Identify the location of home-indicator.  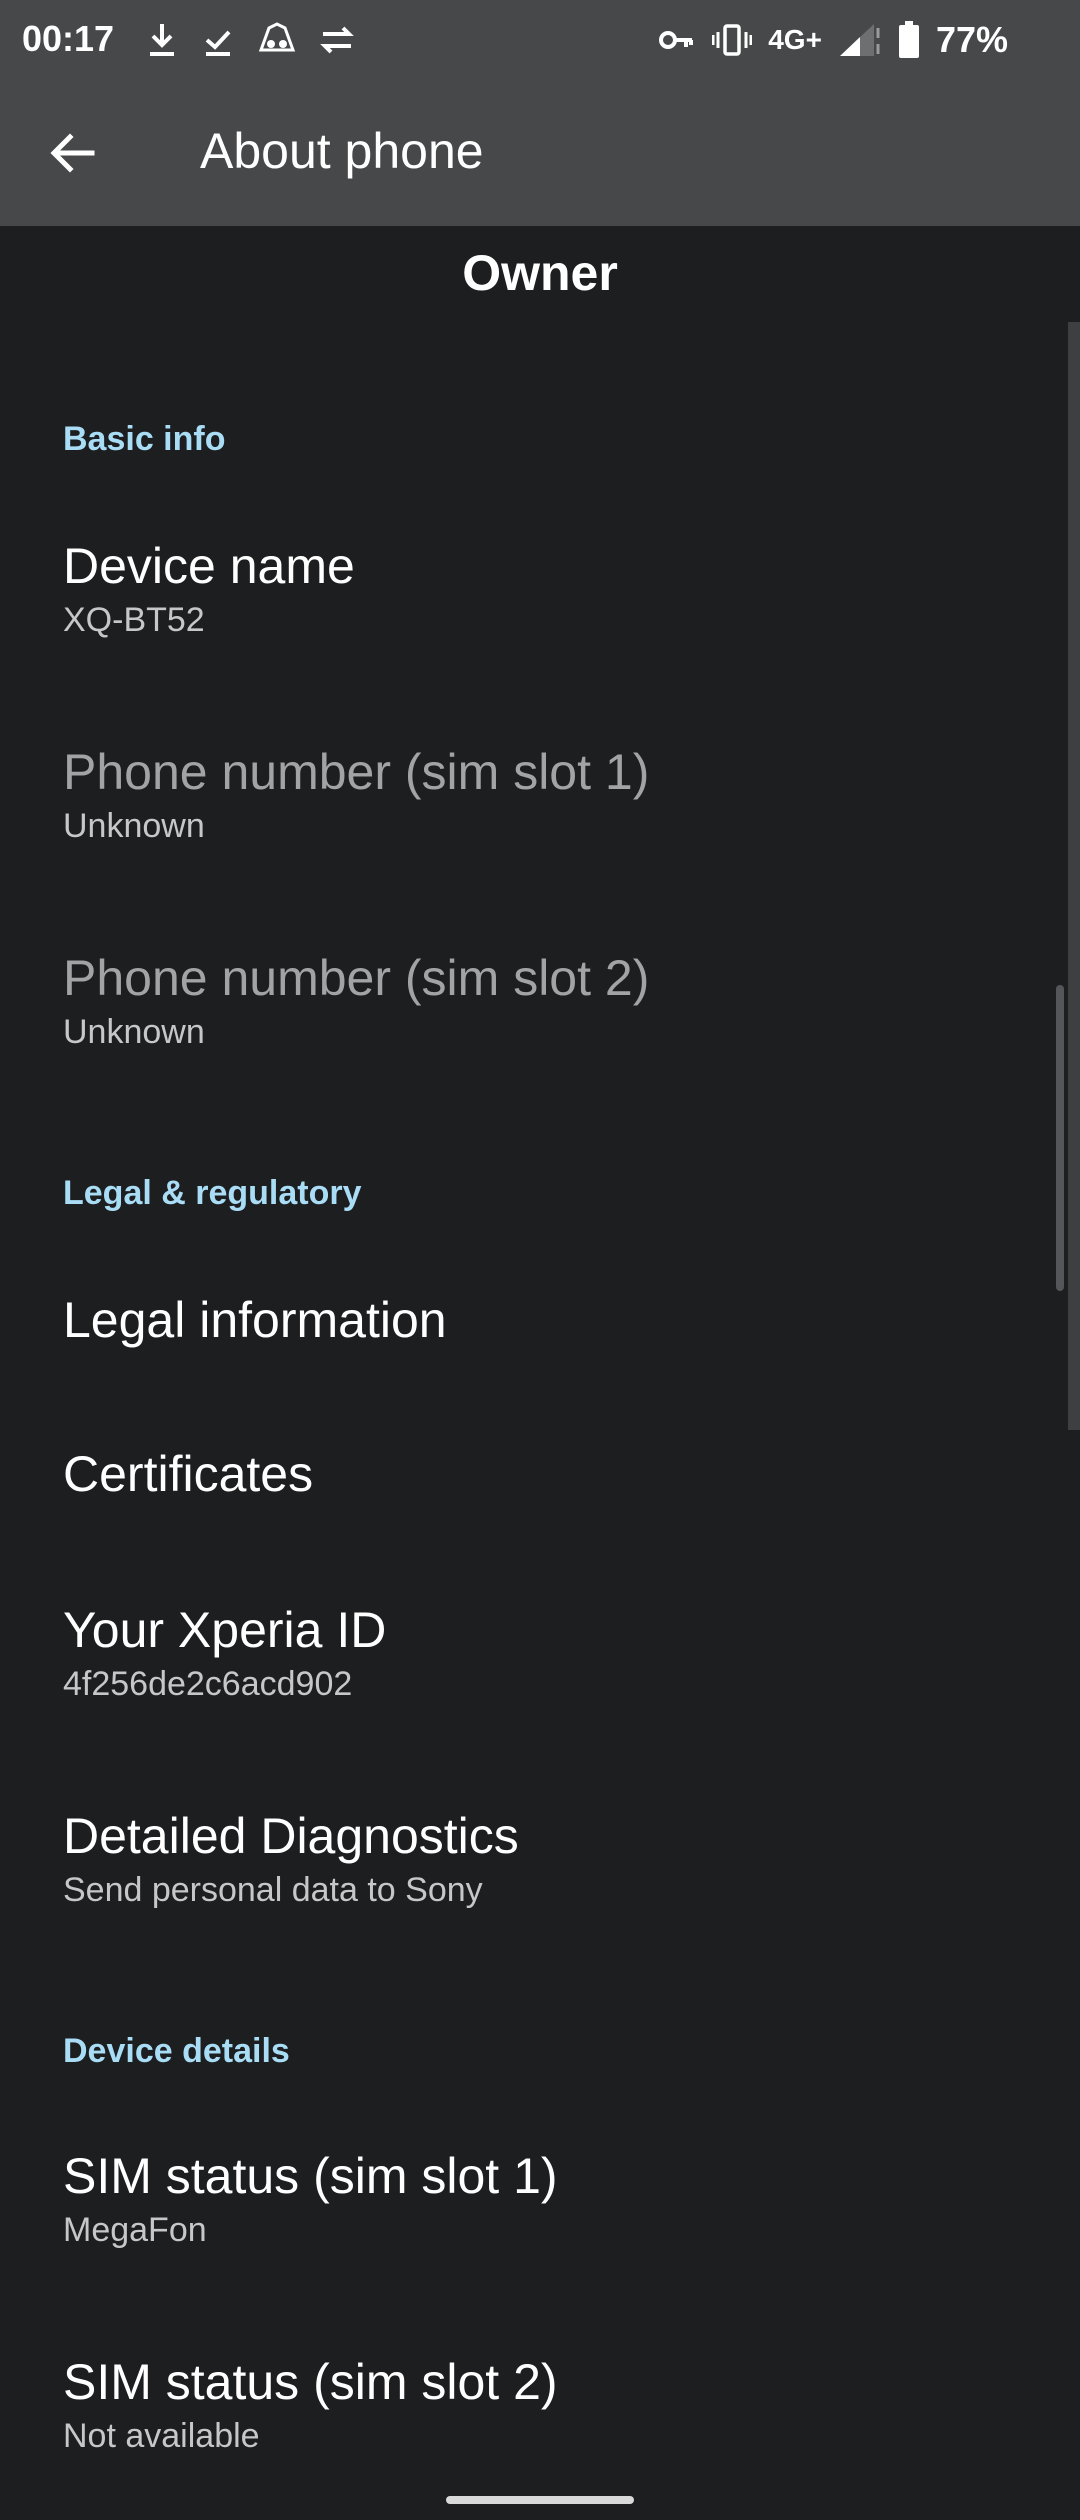
(540, 2500).